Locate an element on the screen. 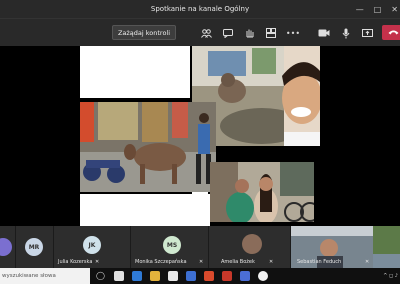 The width and height of the screenshot is (400, 284). minimize-button: — is located at coordinates (360, 9).